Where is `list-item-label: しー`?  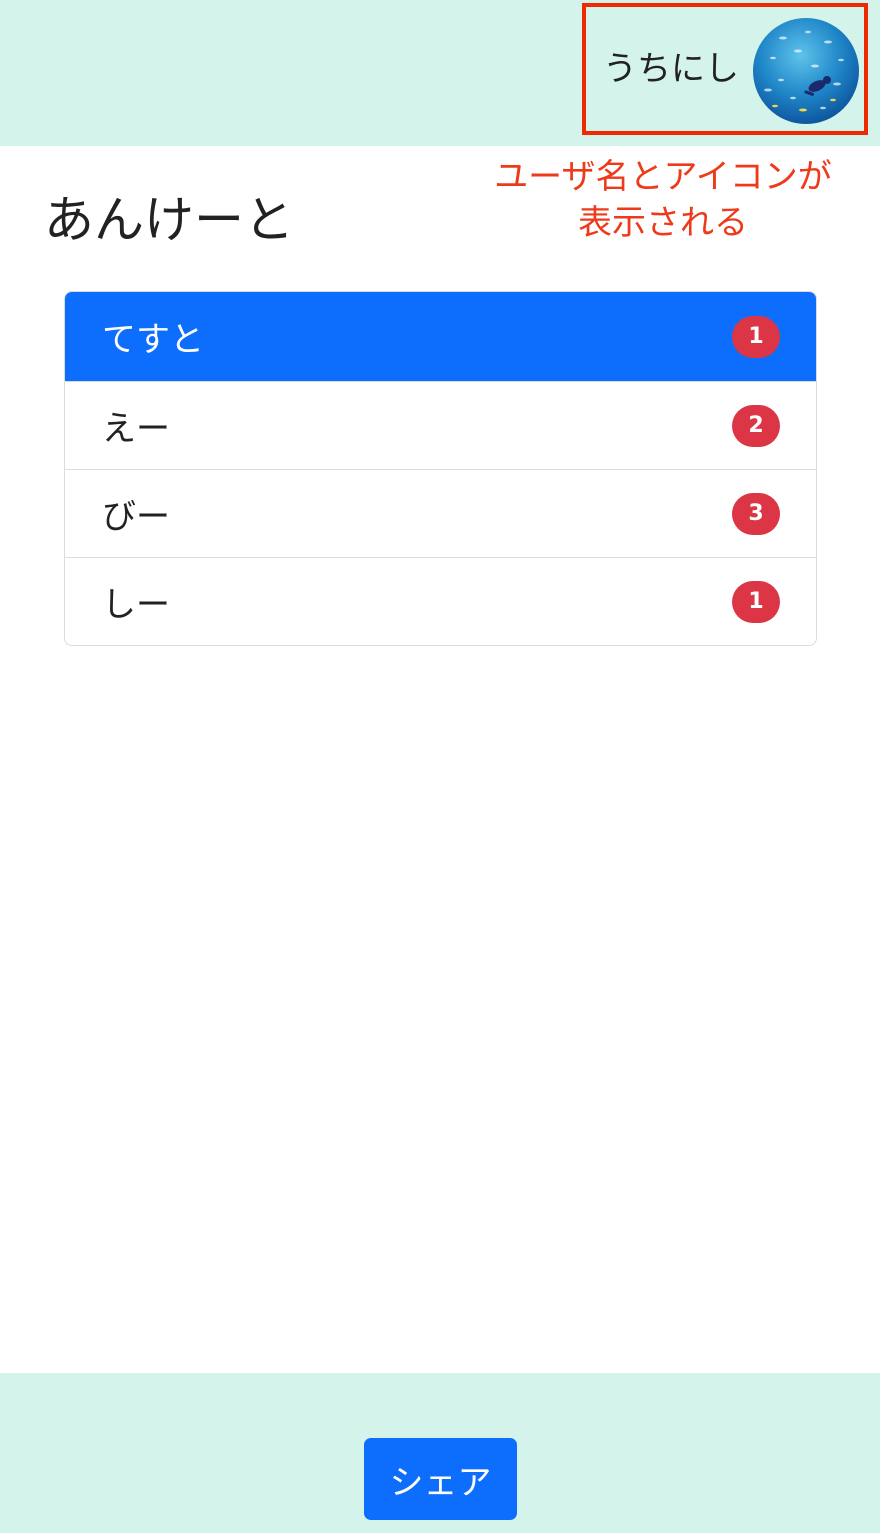 list-item-label: しー is located at coordinates (136, 605).